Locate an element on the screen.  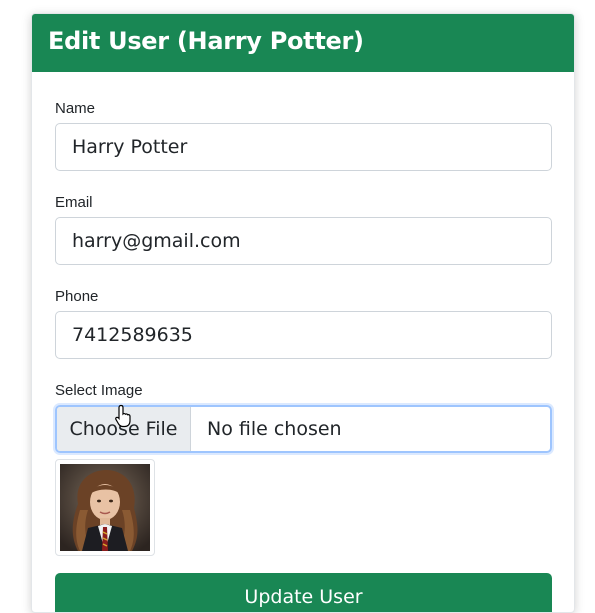
phone-group: Phone is located at coordinates (303, 323).